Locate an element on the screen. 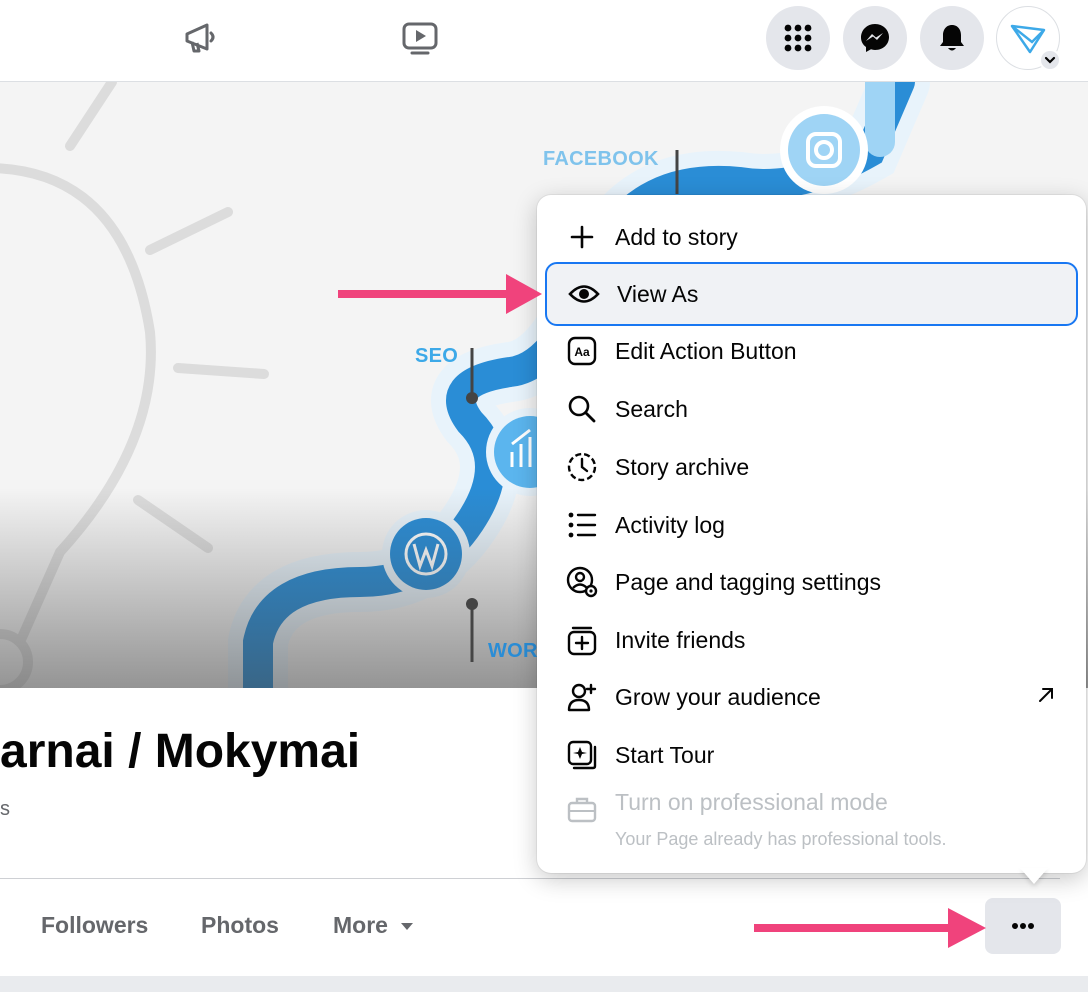  bell-icon is located at coordinates (952, 38).